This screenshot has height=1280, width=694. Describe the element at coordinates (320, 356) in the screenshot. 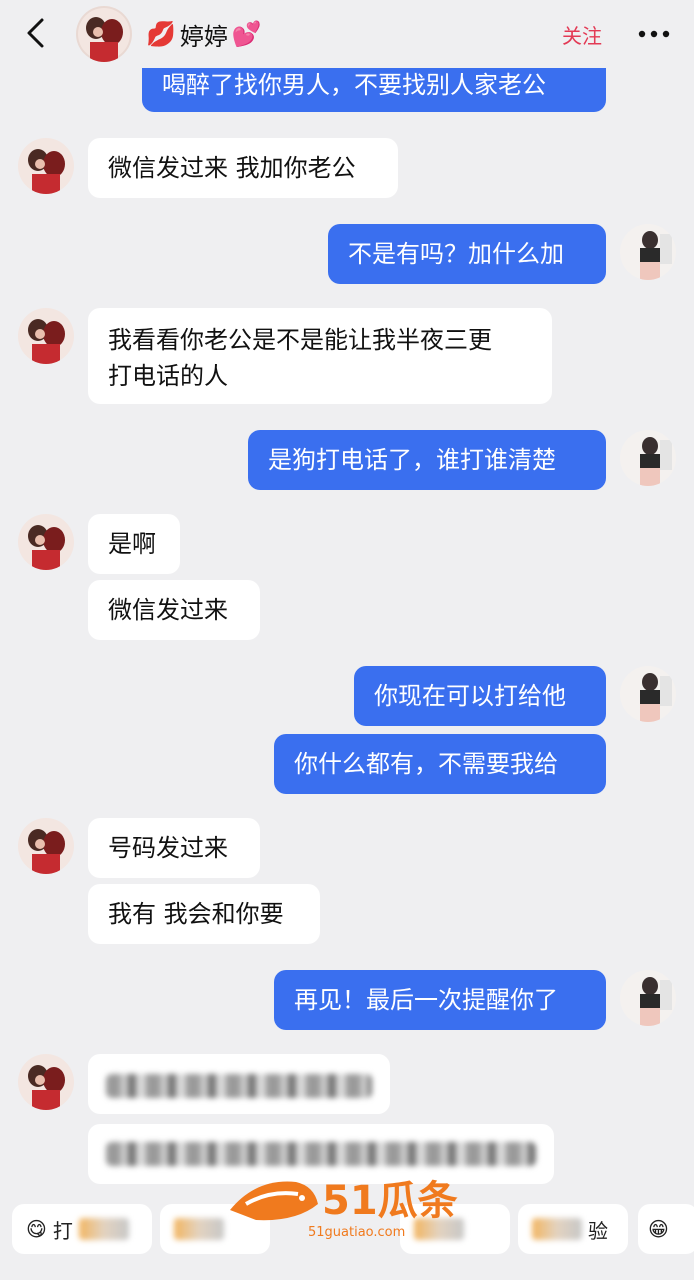

I see `message-bubble: 我看看你老公是不是能让我半夜三更 打电话的人` at that location.